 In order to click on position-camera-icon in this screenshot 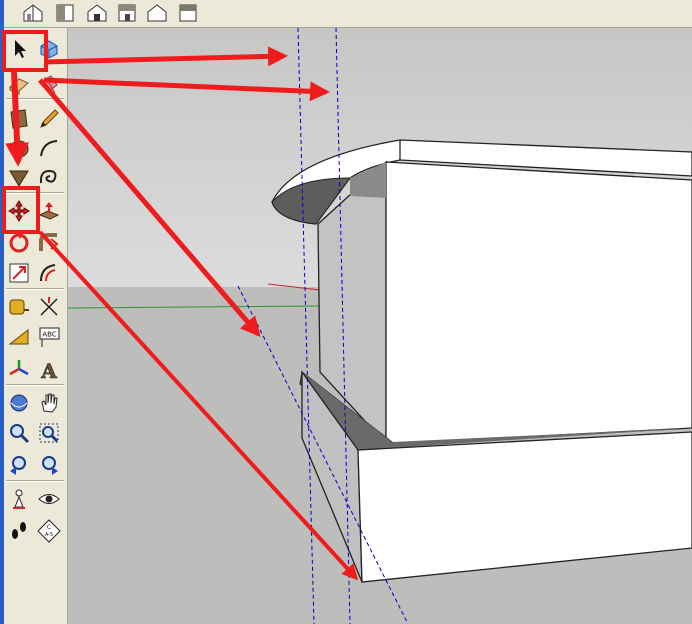, I will do `click(19, 499)`.